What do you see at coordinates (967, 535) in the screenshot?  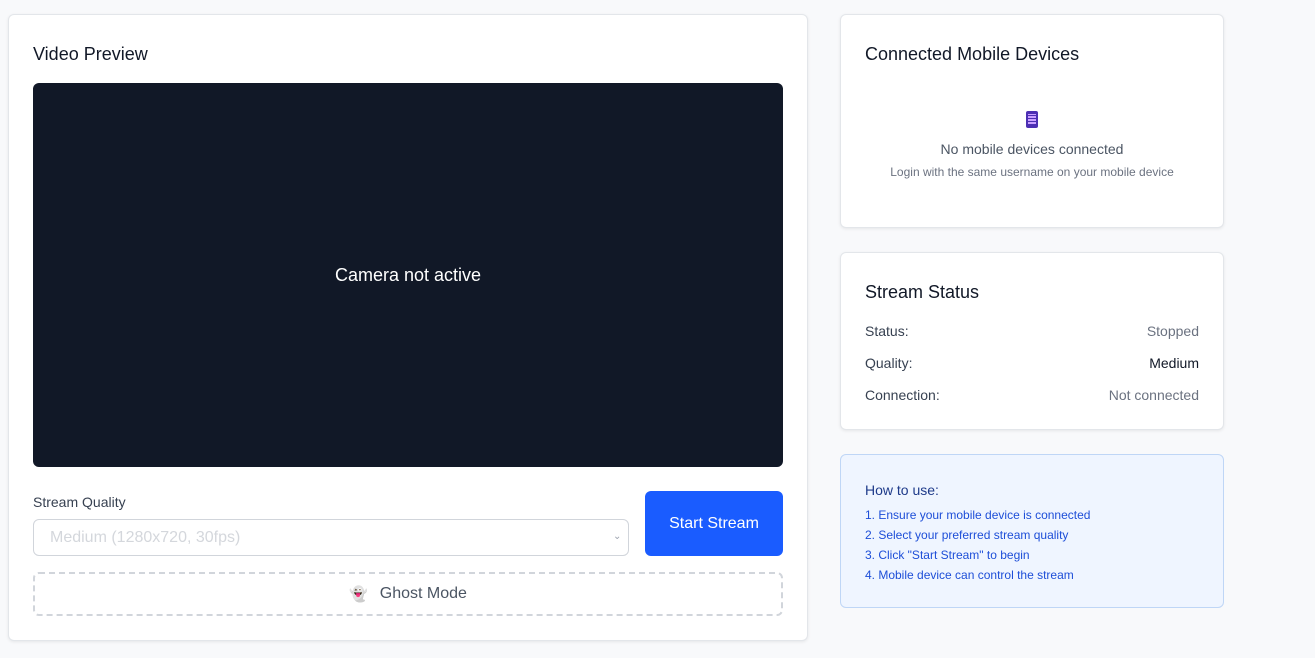 I see `list-item: 2. Select your preferred stream quality` at bounding box center [967, 535].